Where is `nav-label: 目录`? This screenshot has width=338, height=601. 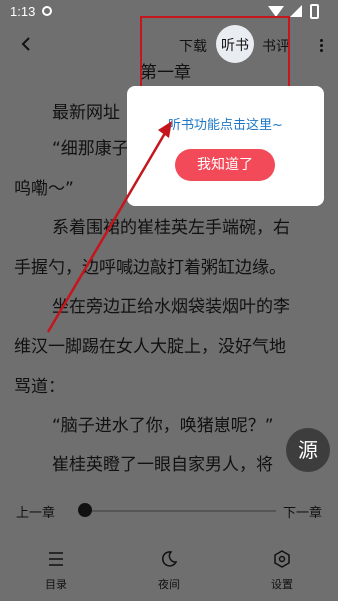
nav-label: 目录 is located at coordinates (56, 584).